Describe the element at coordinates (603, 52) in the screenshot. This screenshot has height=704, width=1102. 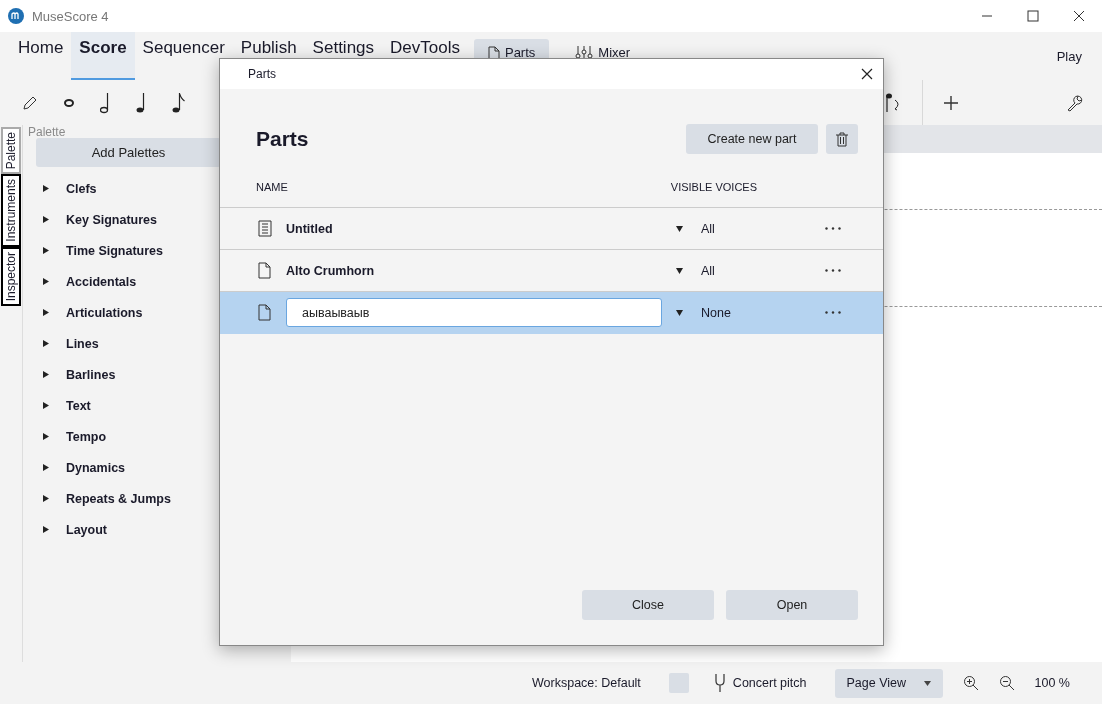
I see `mixer-button: Mixer` at that location.